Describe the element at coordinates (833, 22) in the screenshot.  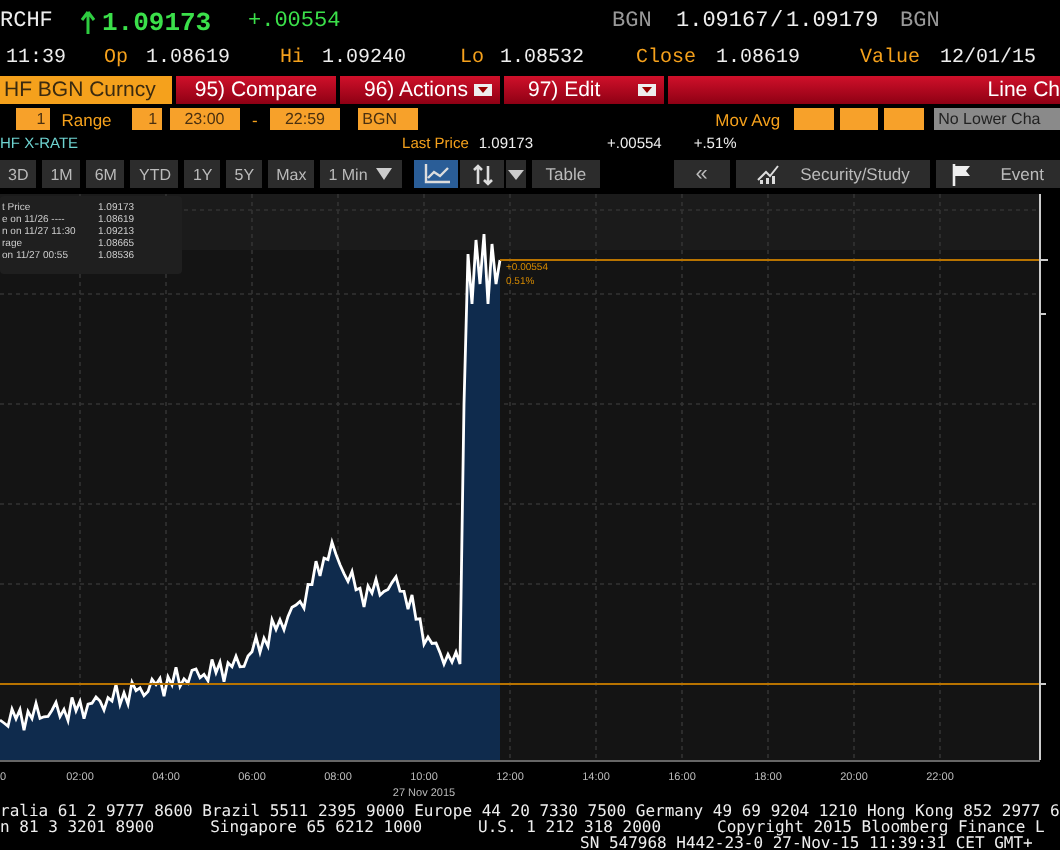
I see `ask-price: 1.09179` at that location.